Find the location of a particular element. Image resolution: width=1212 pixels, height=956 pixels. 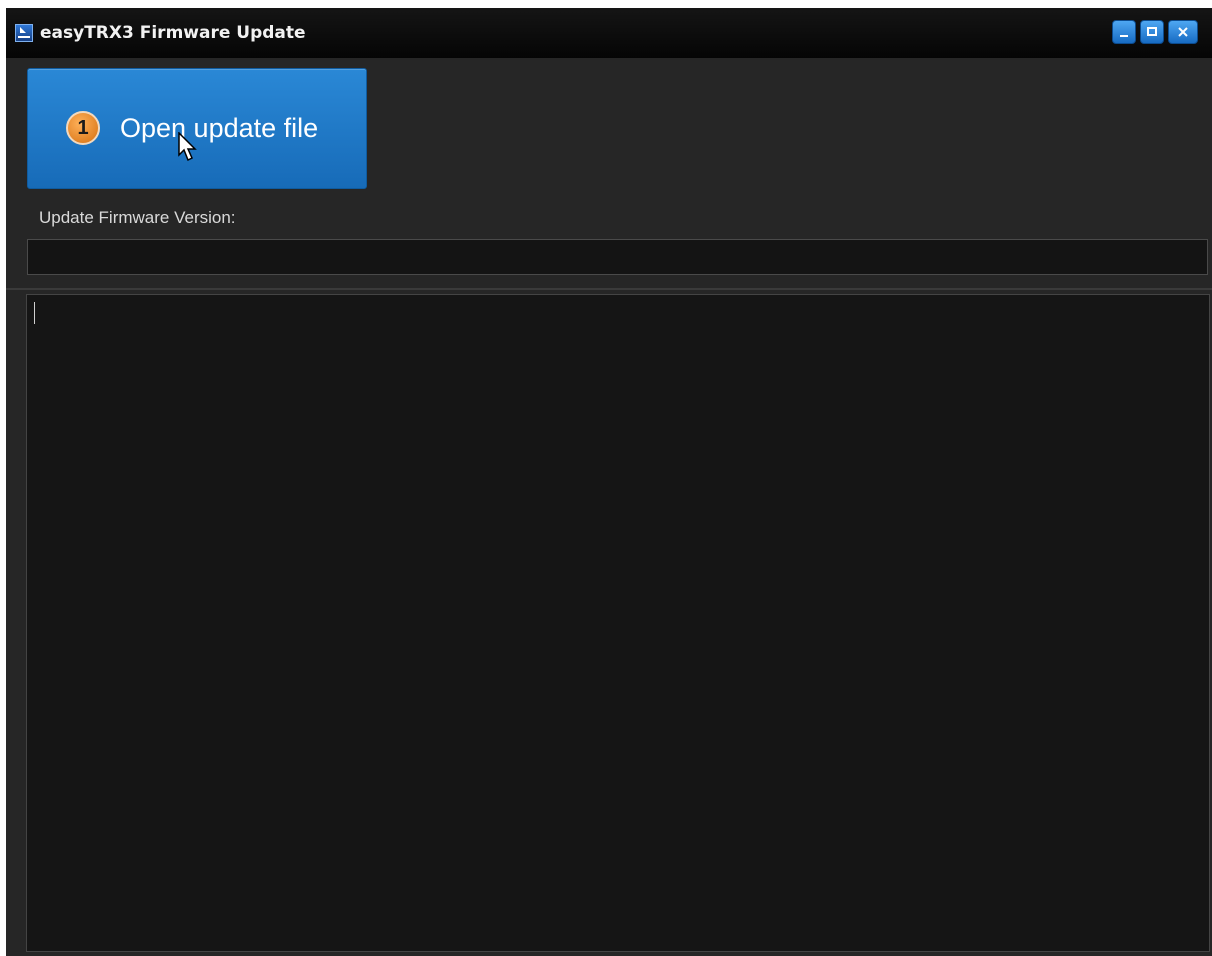

firmware-version-label: Update Firmware Version: is located at coordinates (137, 217).